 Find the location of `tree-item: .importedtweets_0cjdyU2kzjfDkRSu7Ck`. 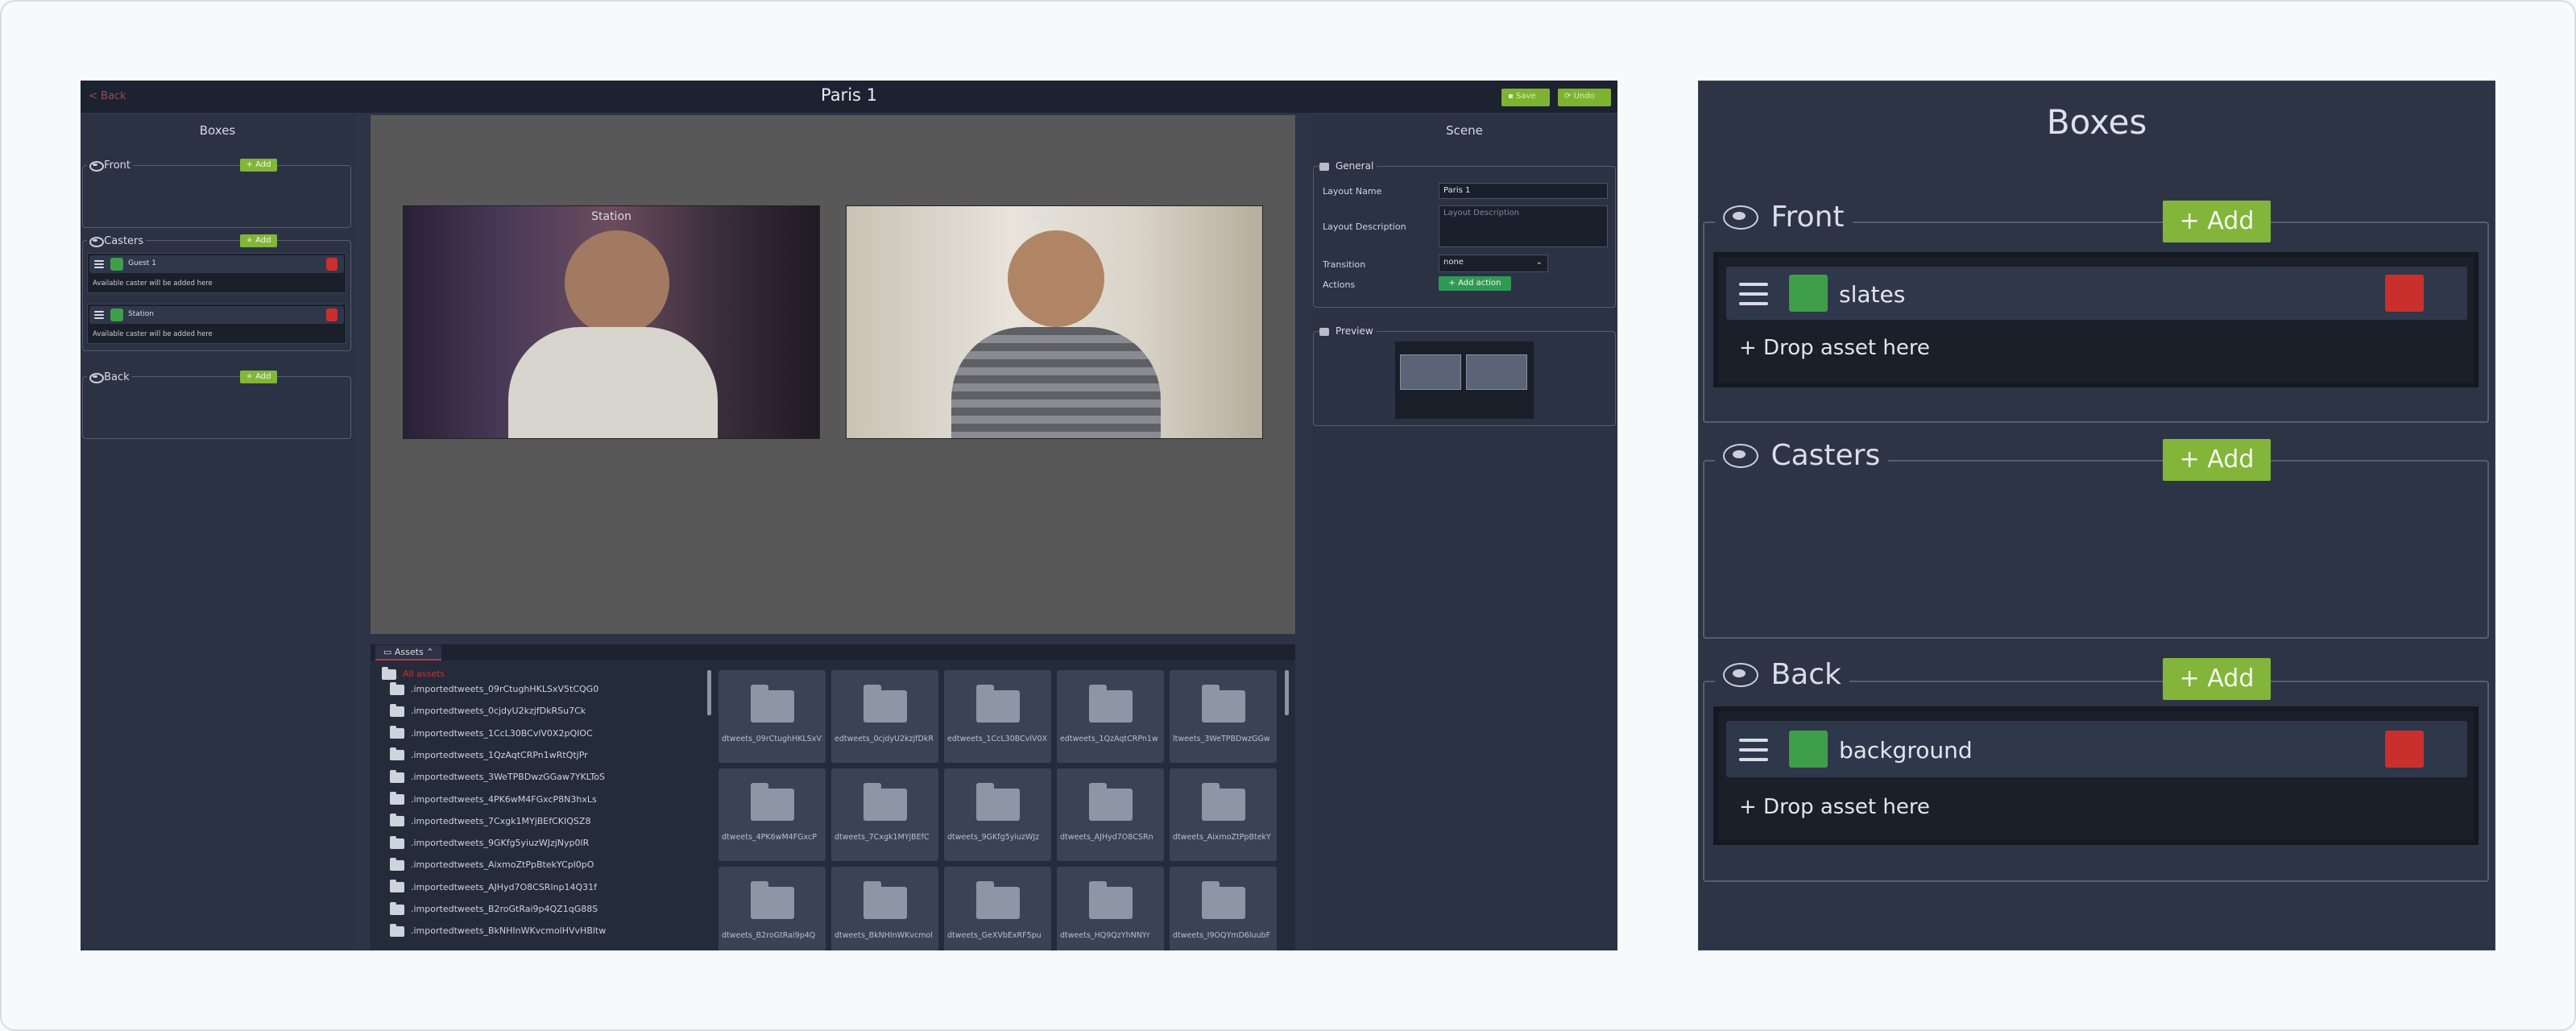

tree-item: .importedtweets_0cjdyU2kzjfDkRSu7Ck is located at coordinates (488, 711).